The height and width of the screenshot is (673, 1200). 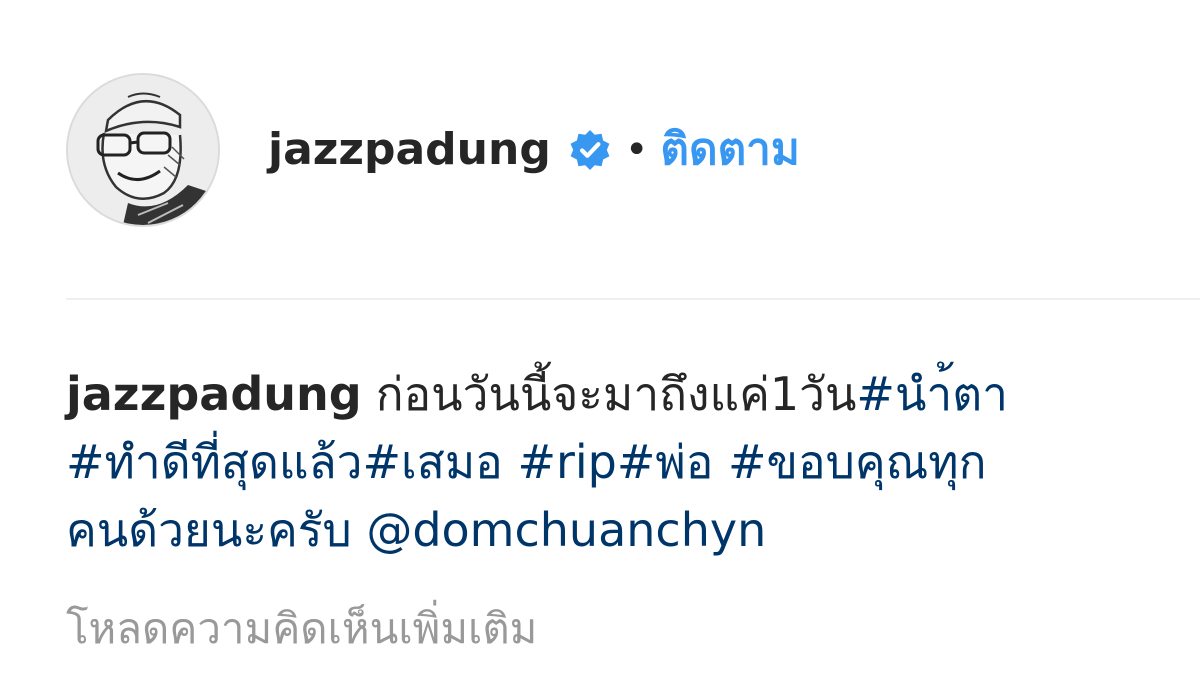 I want to click on caption-line-1: jazzpadung ก่อนวันนี้จะมาถึงแค่1วัน#นำ้ตา, so click(x=611, y=394).